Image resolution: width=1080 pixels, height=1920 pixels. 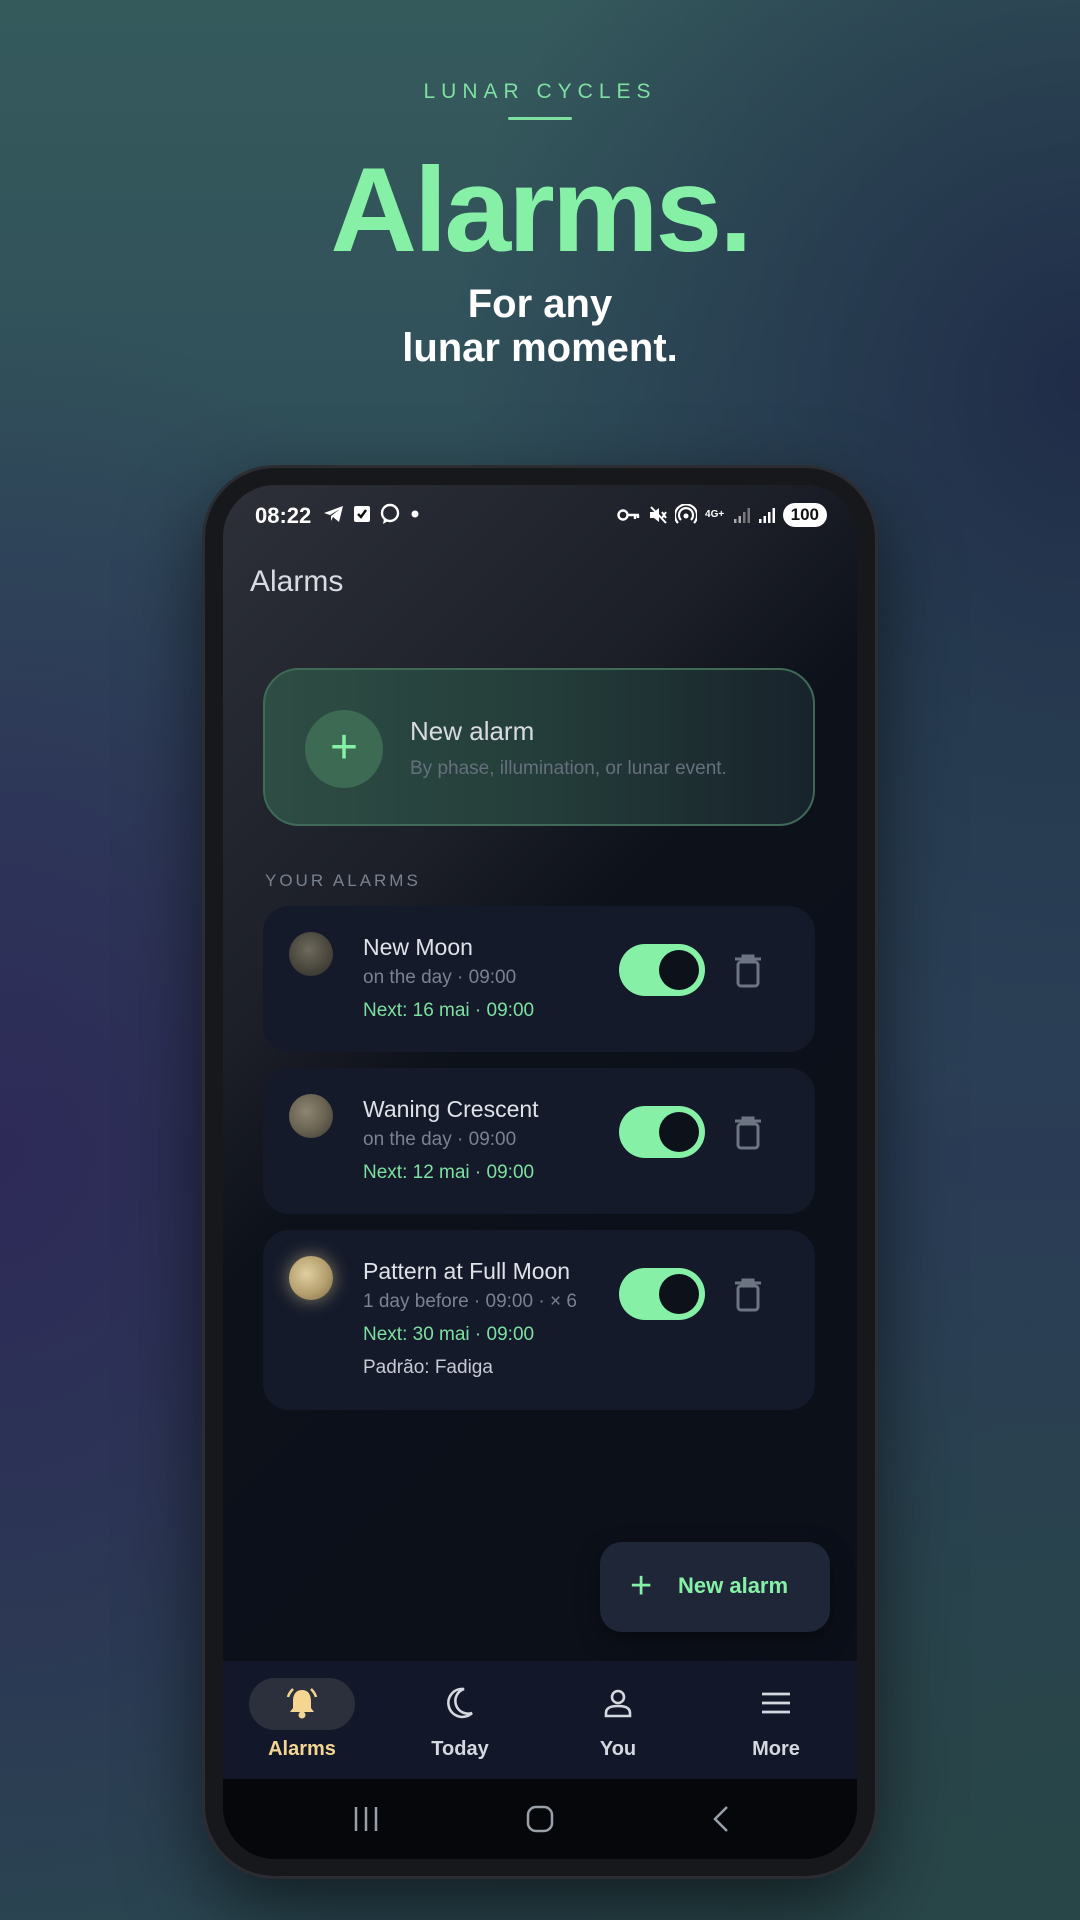 I want to click on person-icon, so click(x=618, y=1703).